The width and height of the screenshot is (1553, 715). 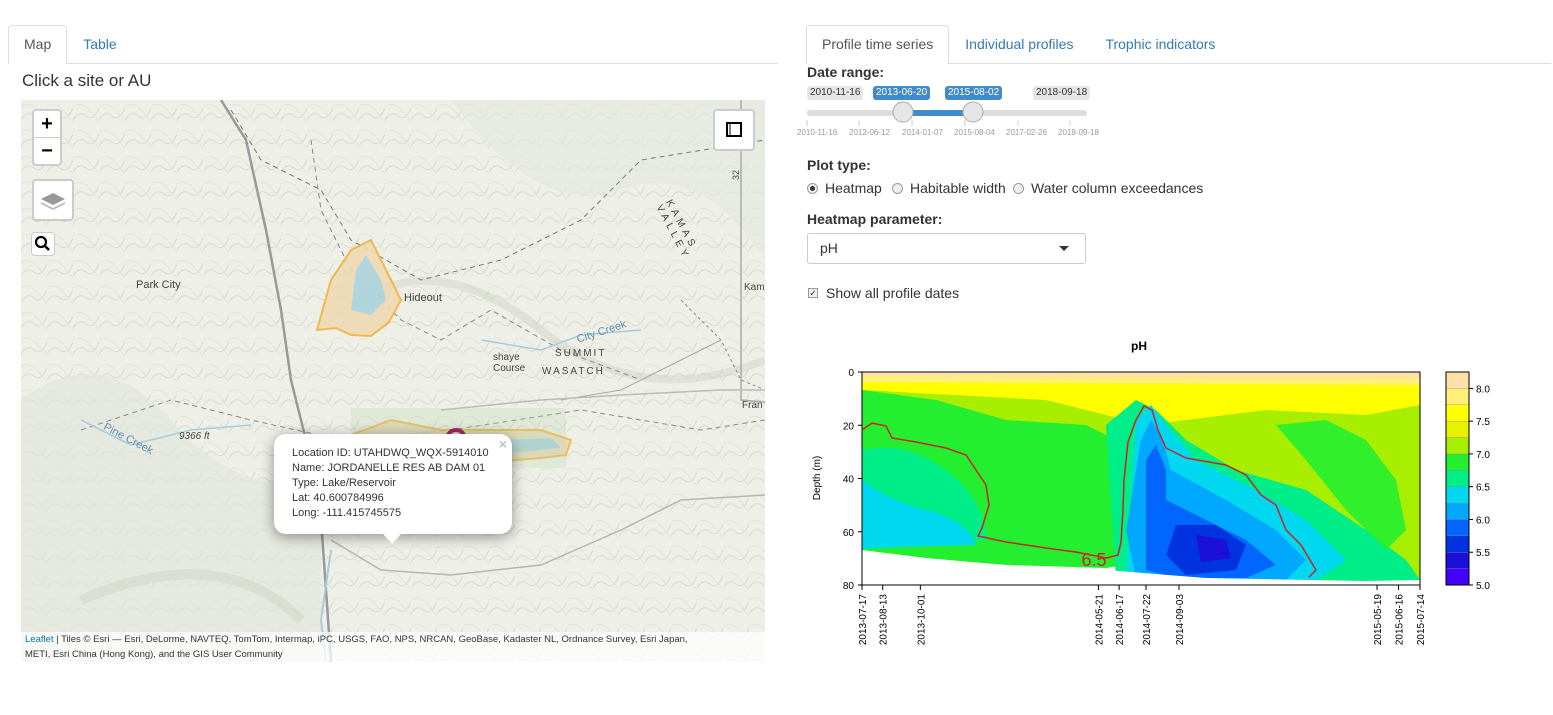 I want to click on search-button, so click(x=43, y=244).